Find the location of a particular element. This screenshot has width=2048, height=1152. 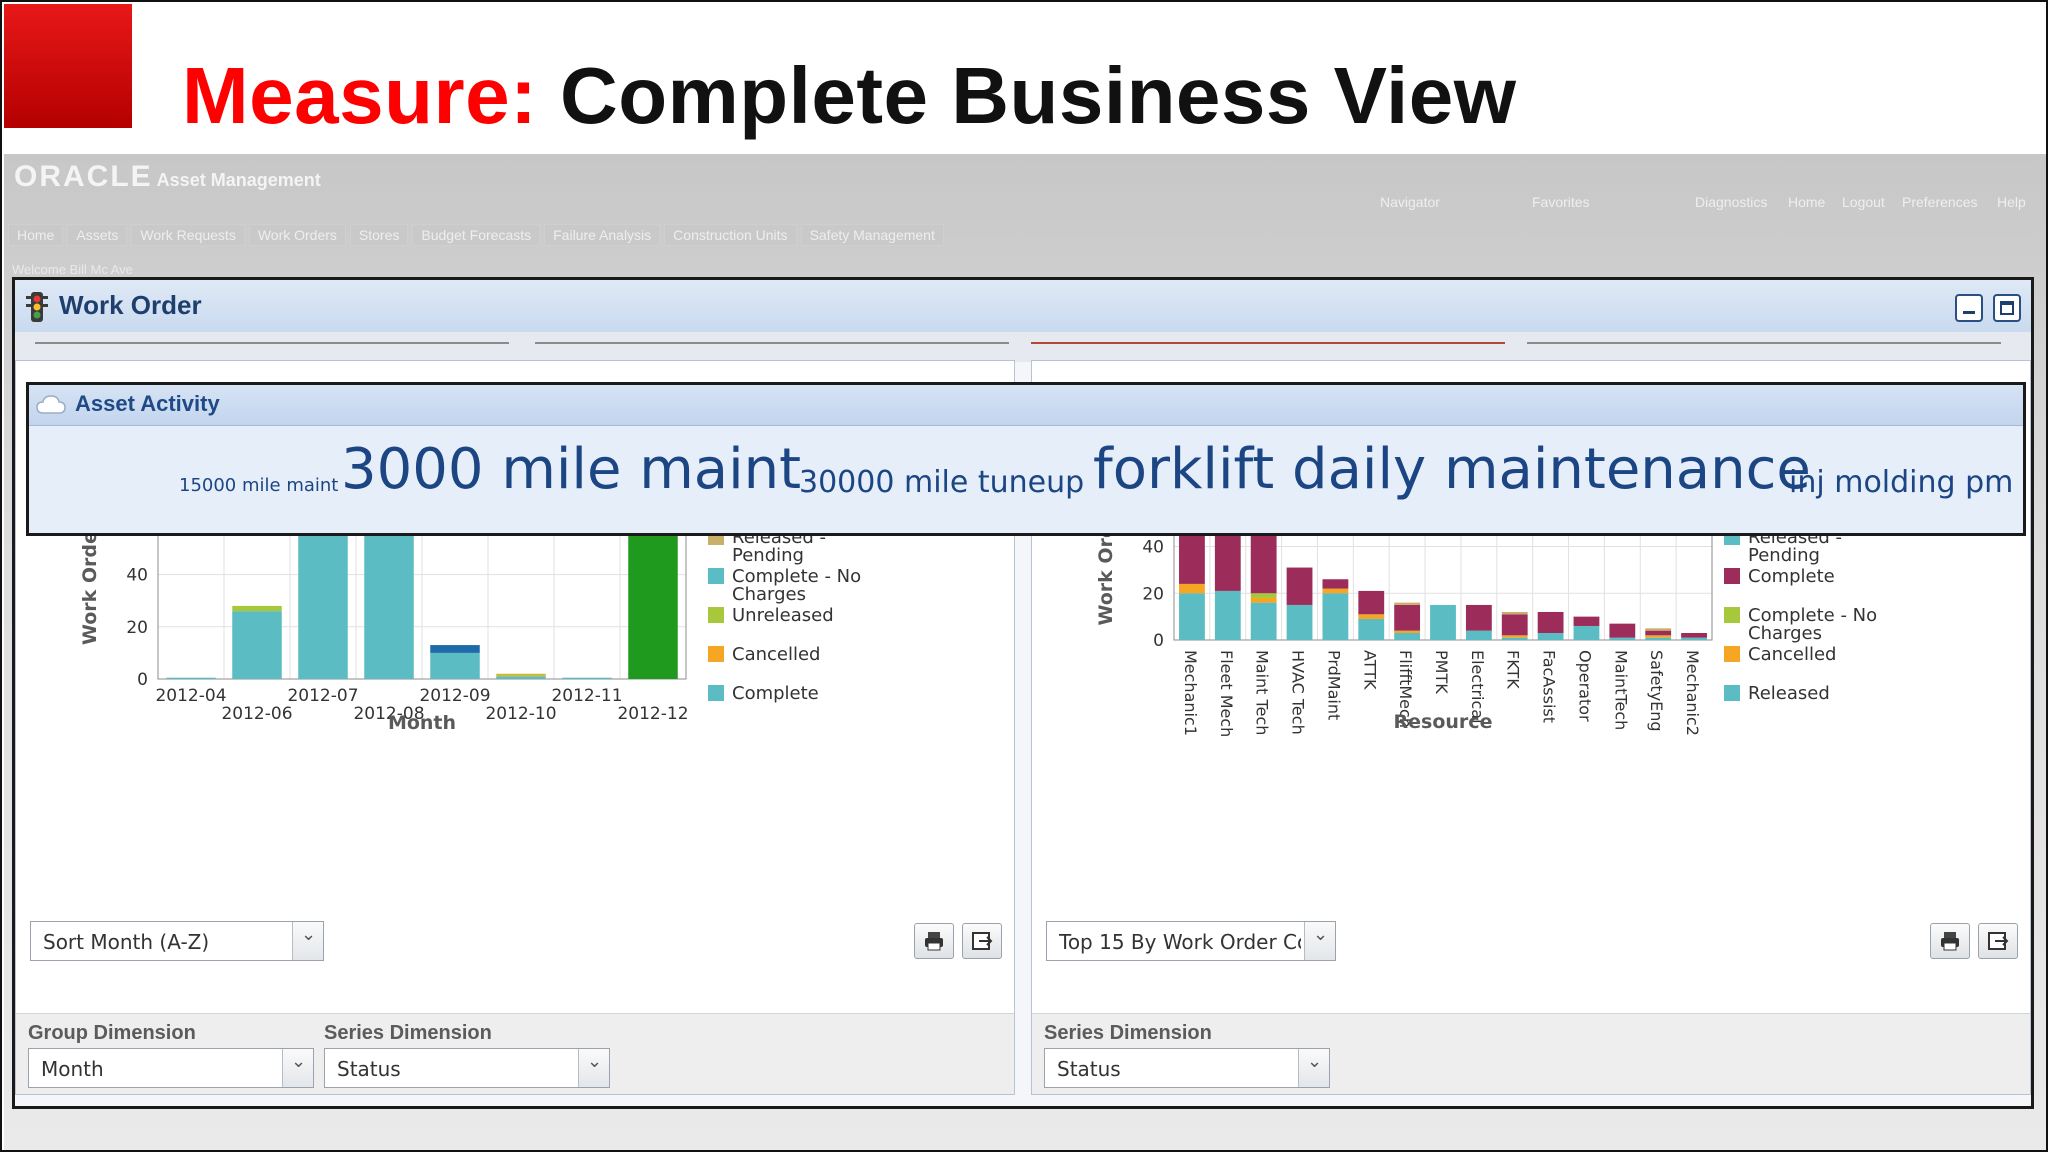

top-15-select: Top 15 By Work Order Cou is located at coordinates (1191, 941).